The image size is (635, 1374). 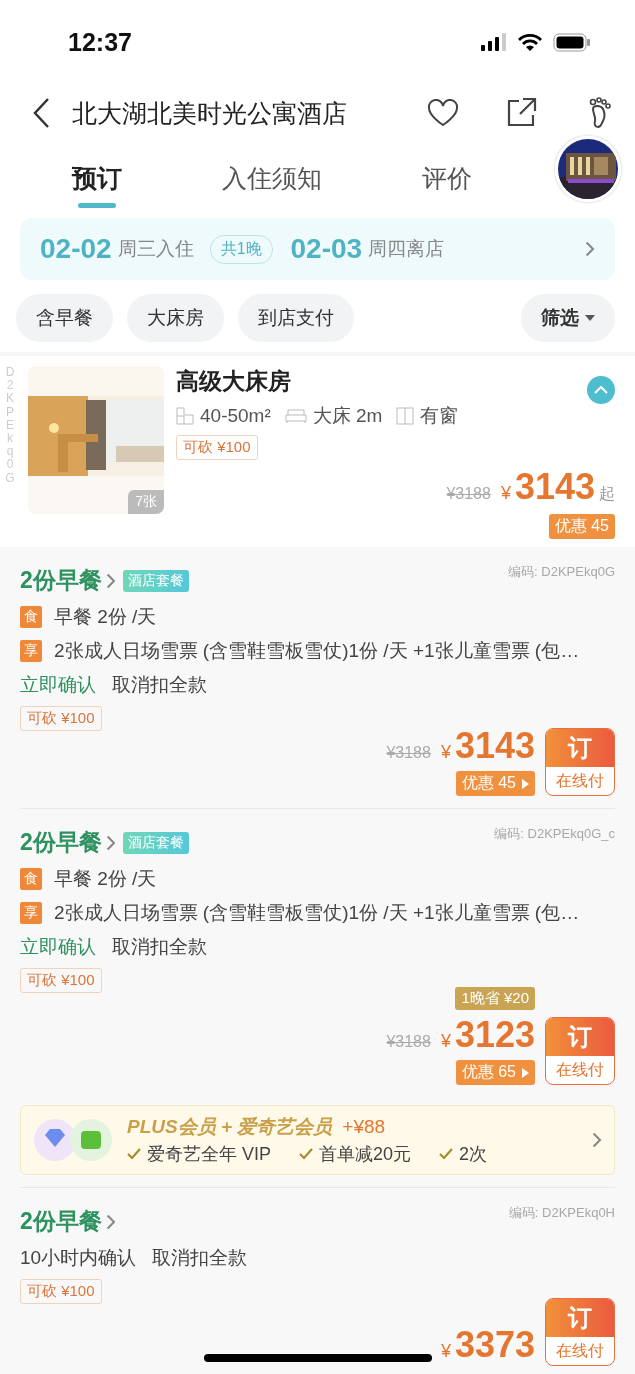 What do you see at coordinates (78, 1258) in the screenshot?
I see `confirm-policy: 10小时内确认` at bounding box center [78, 1258].